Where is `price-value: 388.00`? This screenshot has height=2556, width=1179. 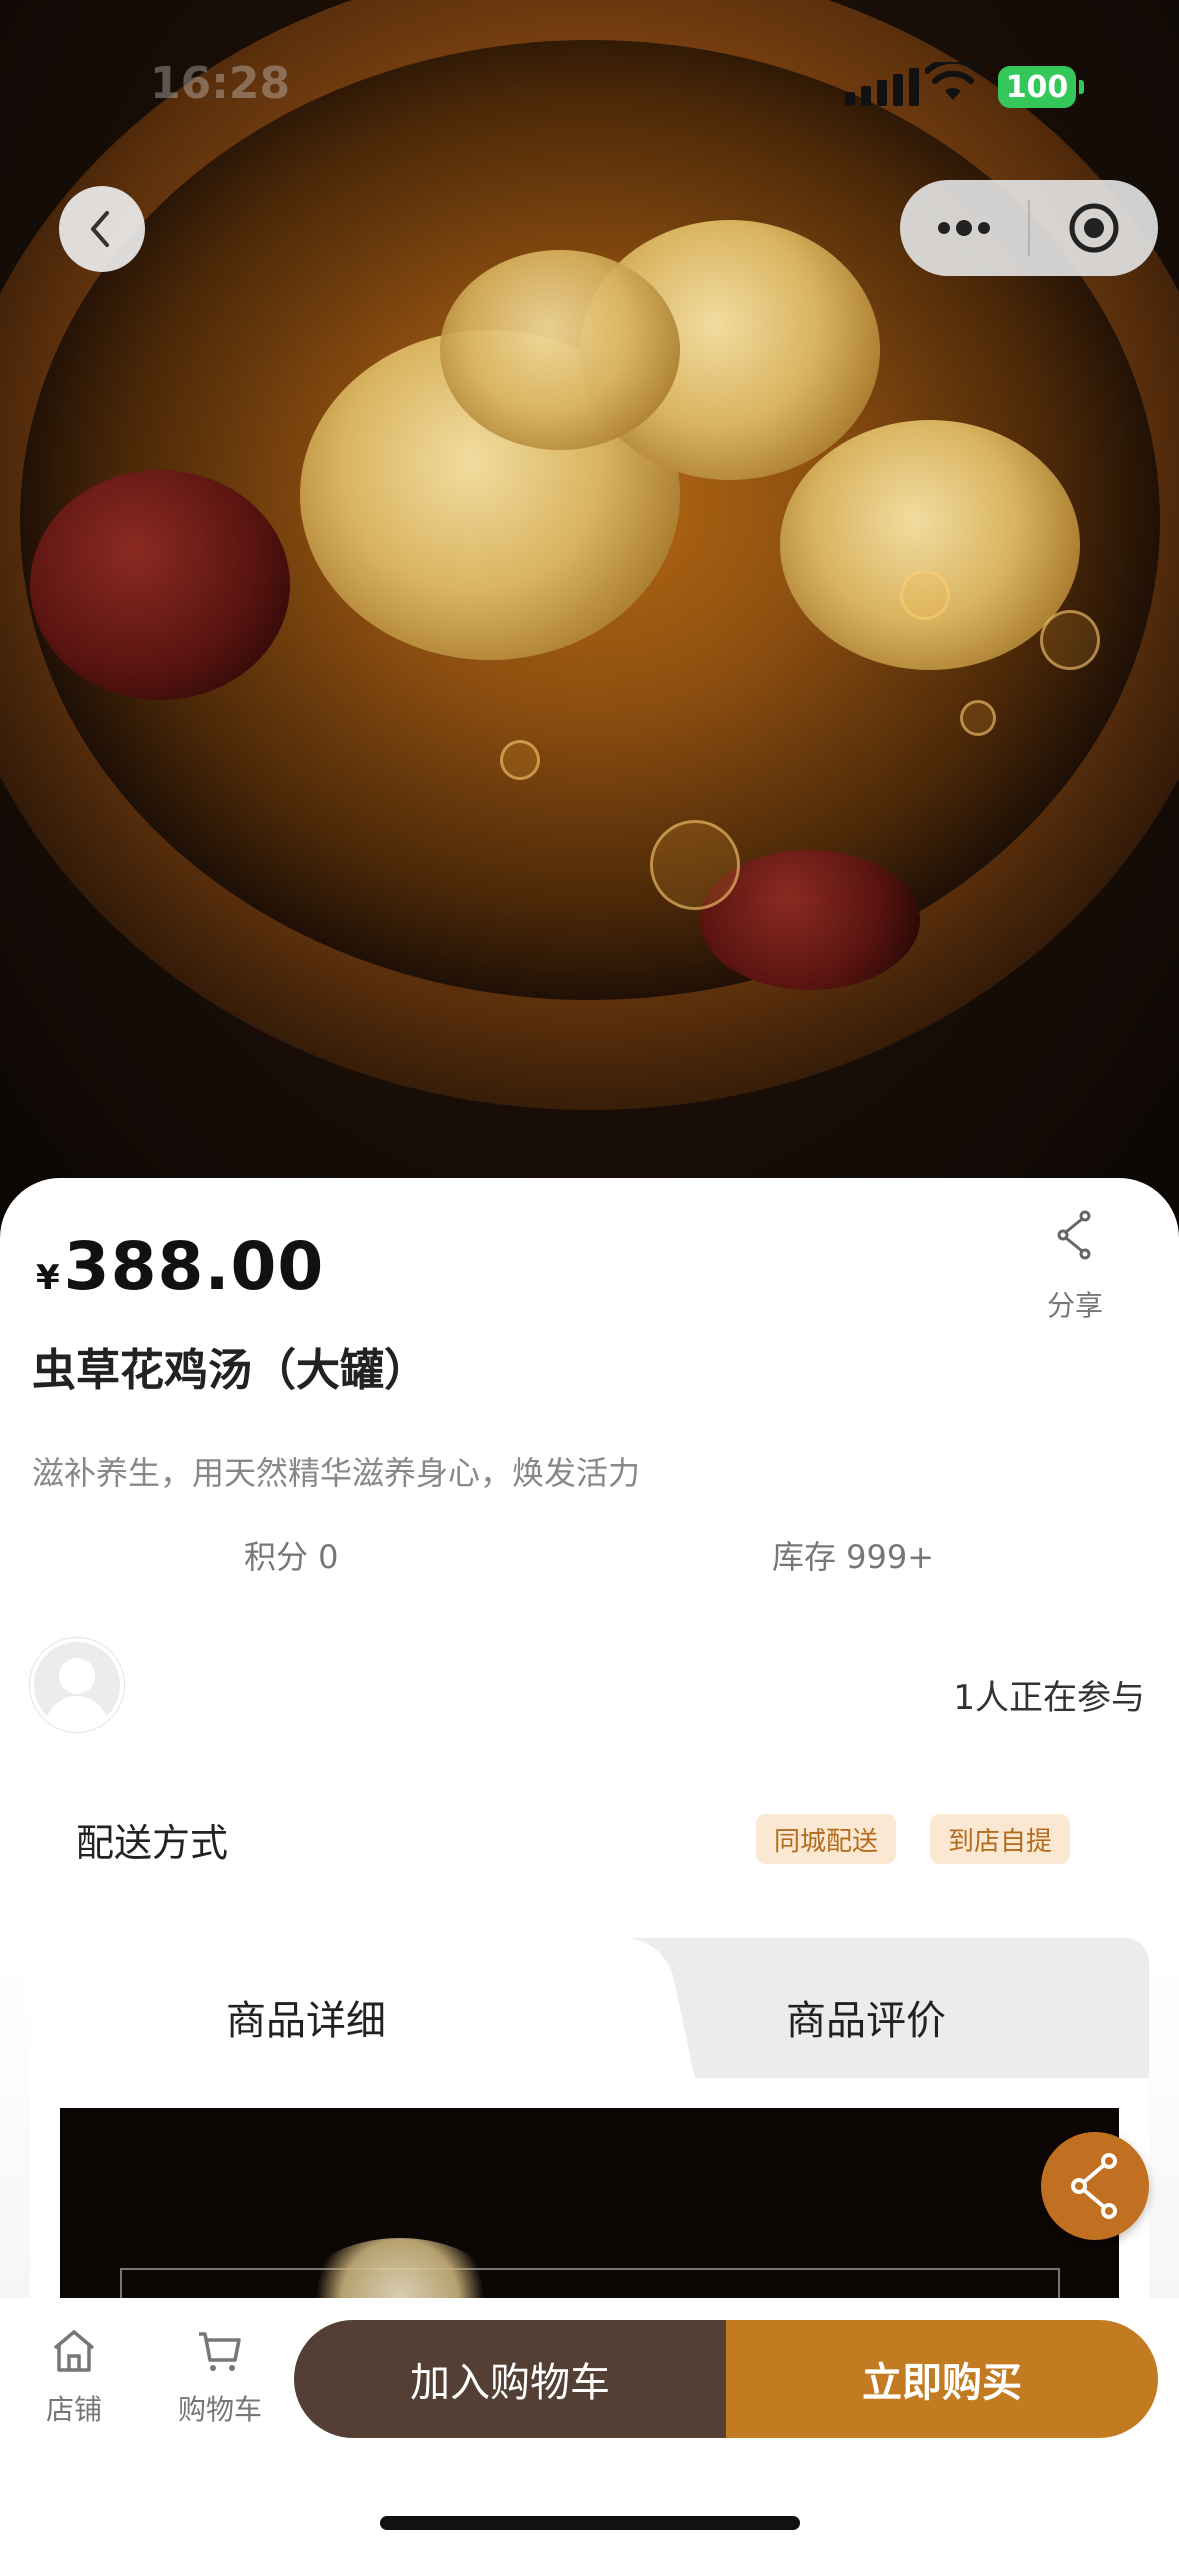 price-value: 388.00 is located at coordinates (194, 1266).